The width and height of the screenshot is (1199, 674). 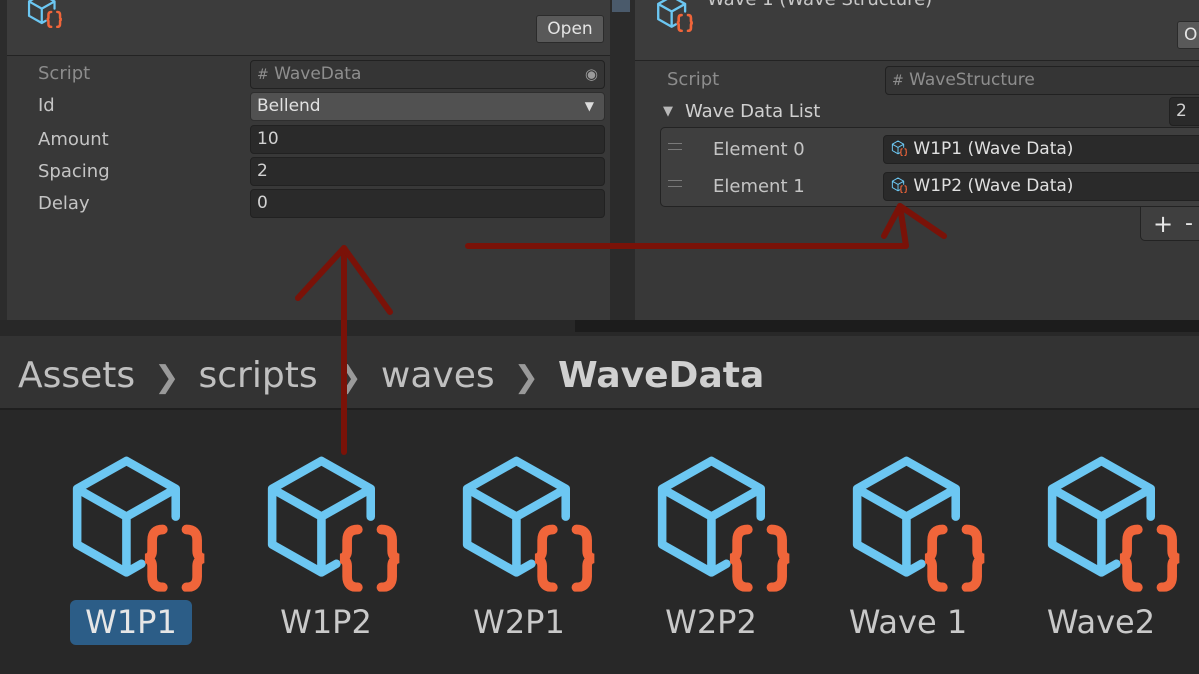 What do you see at coordinates (318, 74) in the screenshot?
I see `script-field-value: WaveData` at bounding box center [318, 74].